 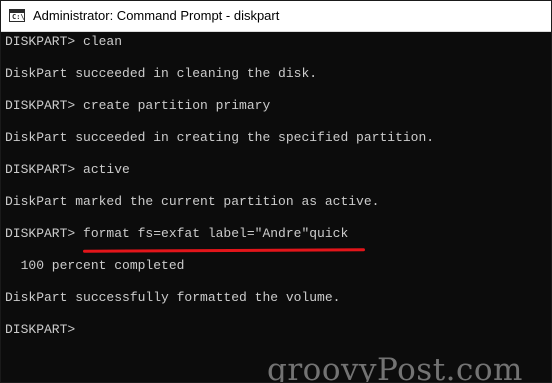 I want to click on cmd-icon: C:\, so click(x=17, y=15).